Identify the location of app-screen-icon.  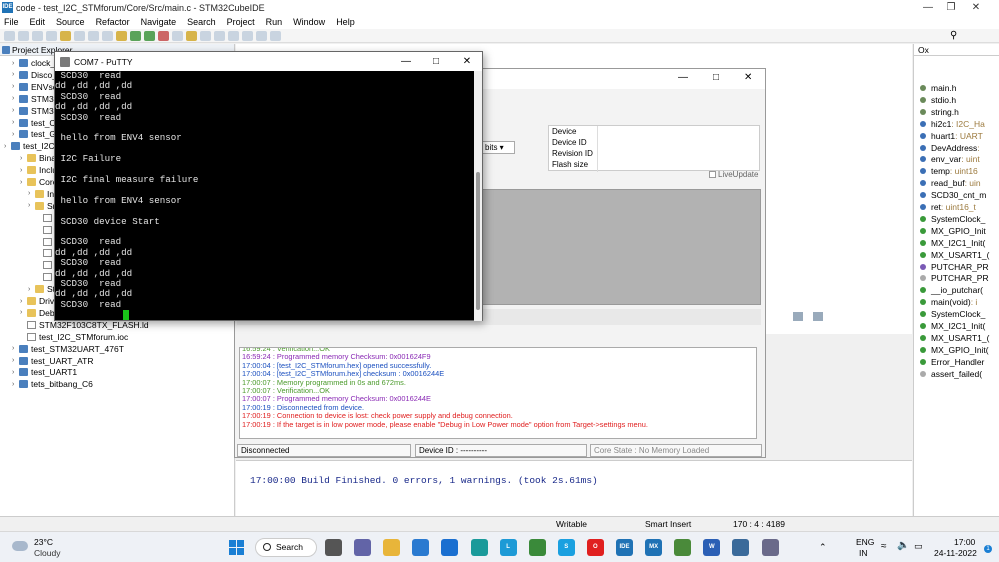
(741, 547).